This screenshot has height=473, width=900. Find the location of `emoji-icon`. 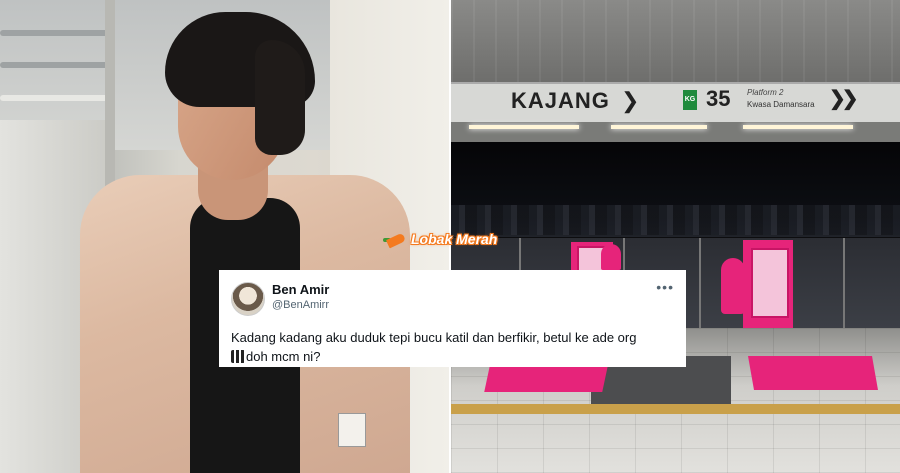

emoji-icon is located at coordinates (238, 356).